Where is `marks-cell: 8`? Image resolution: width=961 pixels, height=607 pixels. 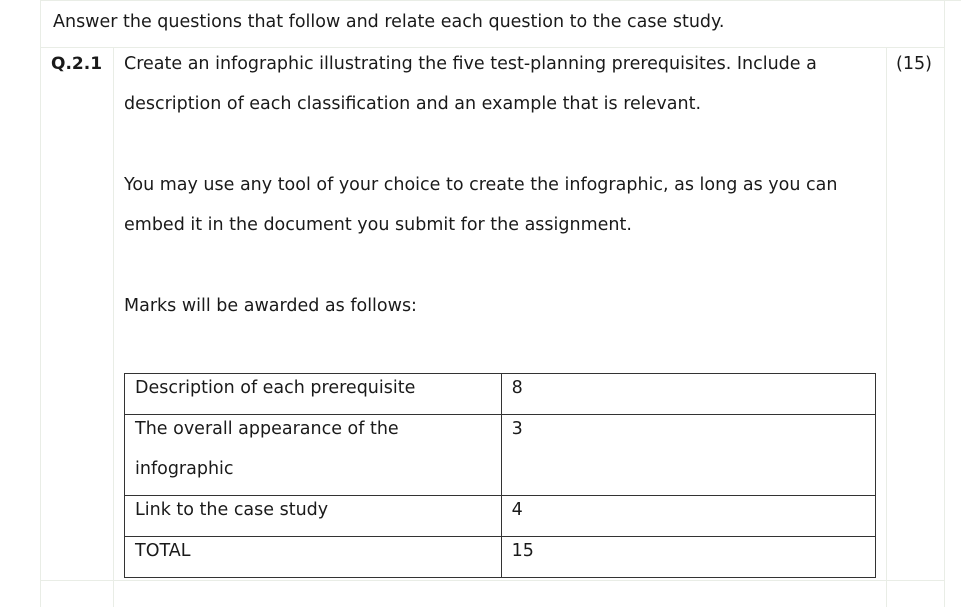
marks-cell: 8 is located at coordinates (688, 394).